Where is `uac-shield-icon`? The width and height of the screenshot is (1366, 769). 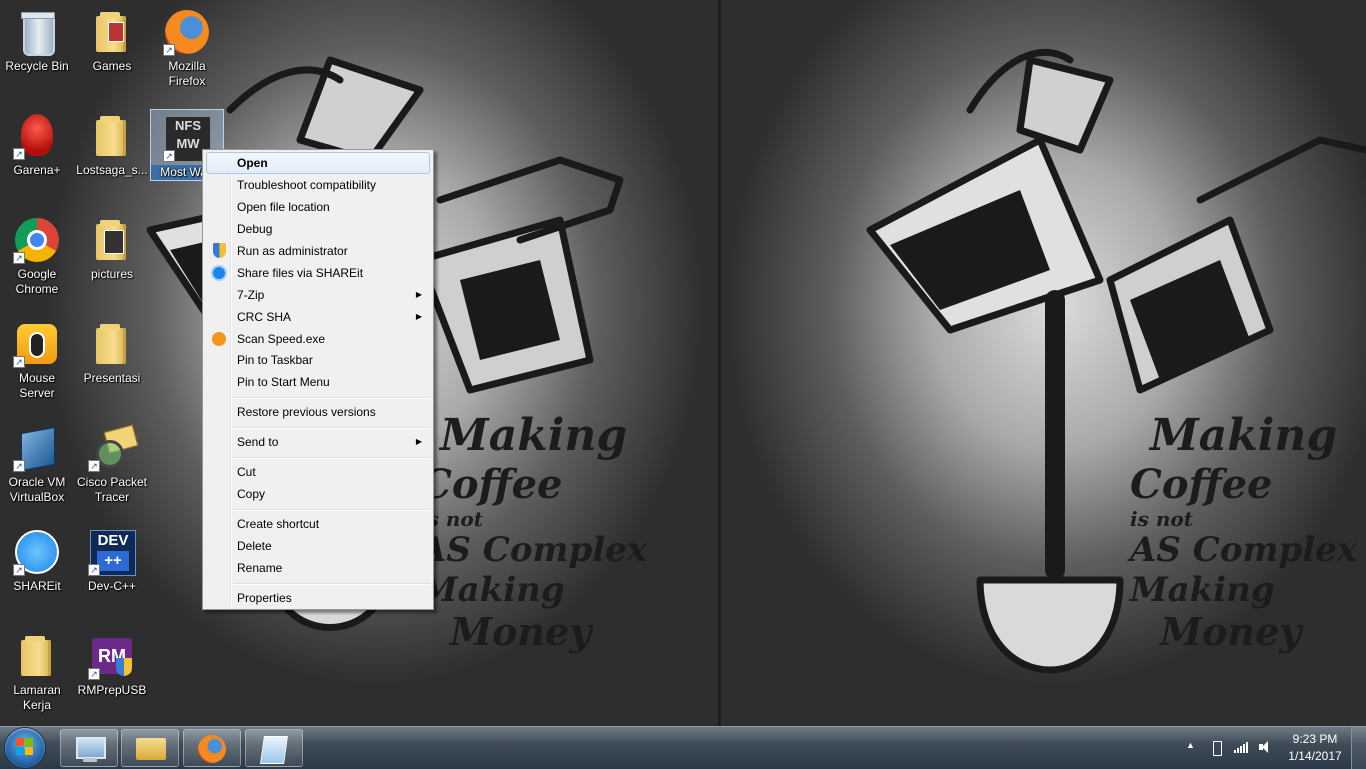
uac-shield-icon is located at coordinates (219, 250).